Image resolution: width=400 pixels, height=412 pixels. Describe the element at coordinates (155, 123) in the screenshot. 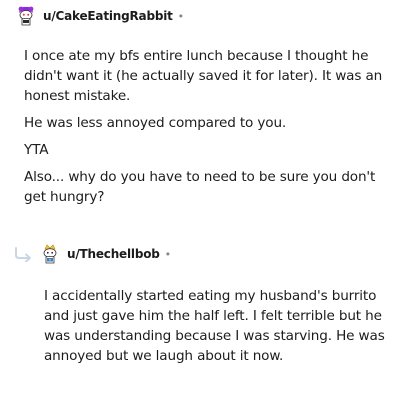

I see `comment-paragraph: He was less annoyed compared to you.` at that location.